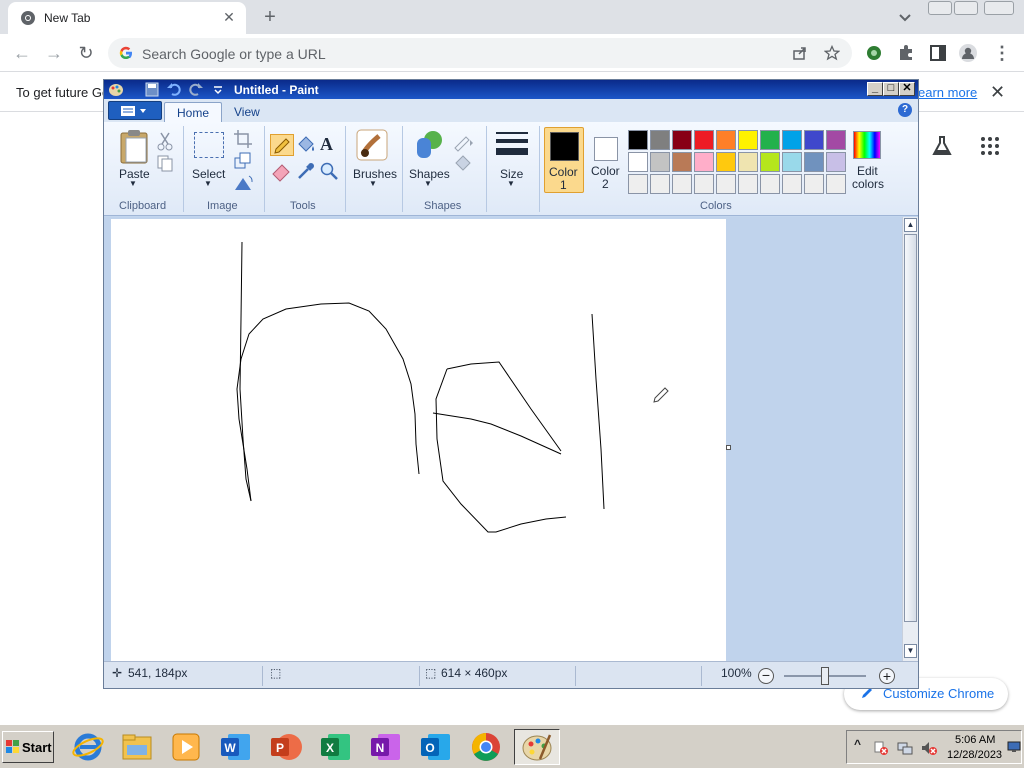  I want to click on new-tab-button: +, so click(270, 18).